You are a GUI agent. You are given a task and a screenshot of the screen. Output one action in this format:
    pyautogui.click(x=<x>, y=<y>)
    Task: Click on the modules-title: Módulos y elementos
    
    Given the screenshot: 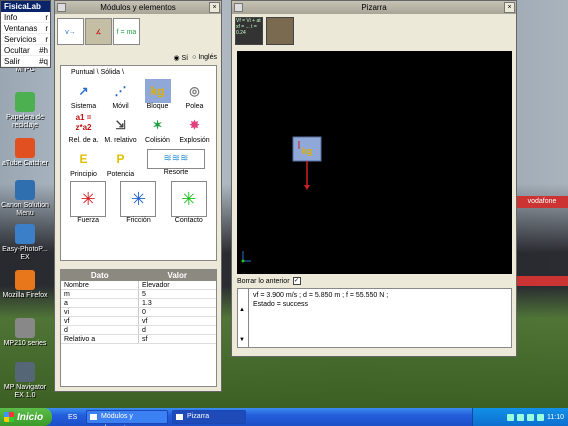 What is the action you would take?
    pyautogui.click(x=138, y=7)
    